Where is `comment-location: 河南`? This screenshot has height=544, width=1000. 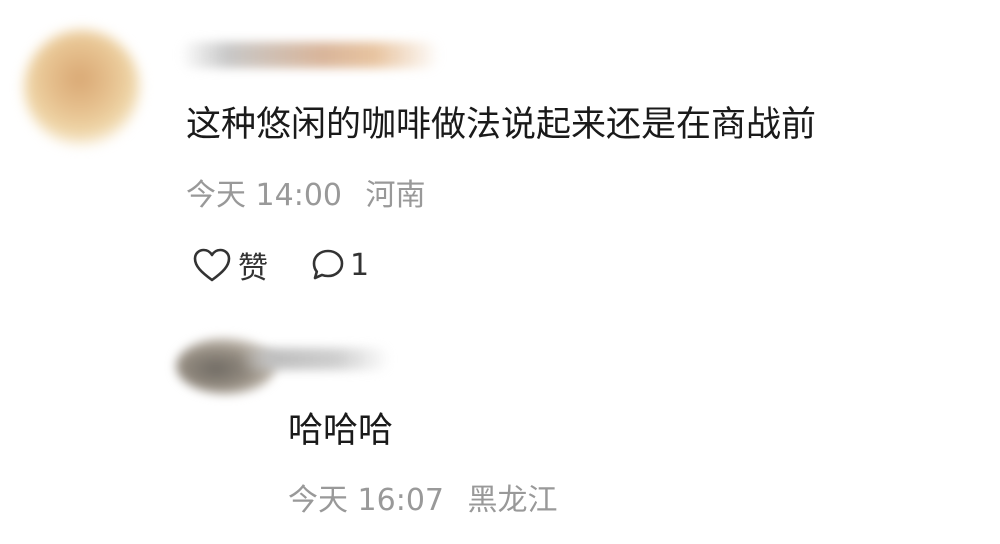
comment-location: 河南 is located at coordinates (395, 195).